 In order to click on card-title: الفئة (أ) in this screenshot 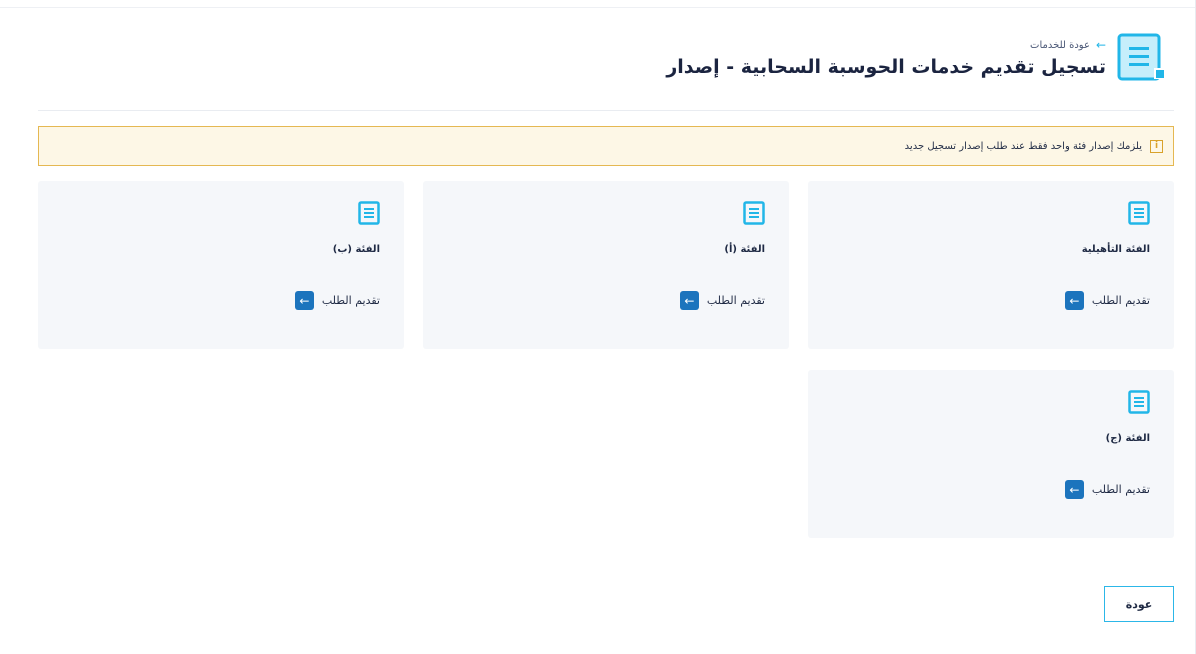, I will do `click(744, 249)`.